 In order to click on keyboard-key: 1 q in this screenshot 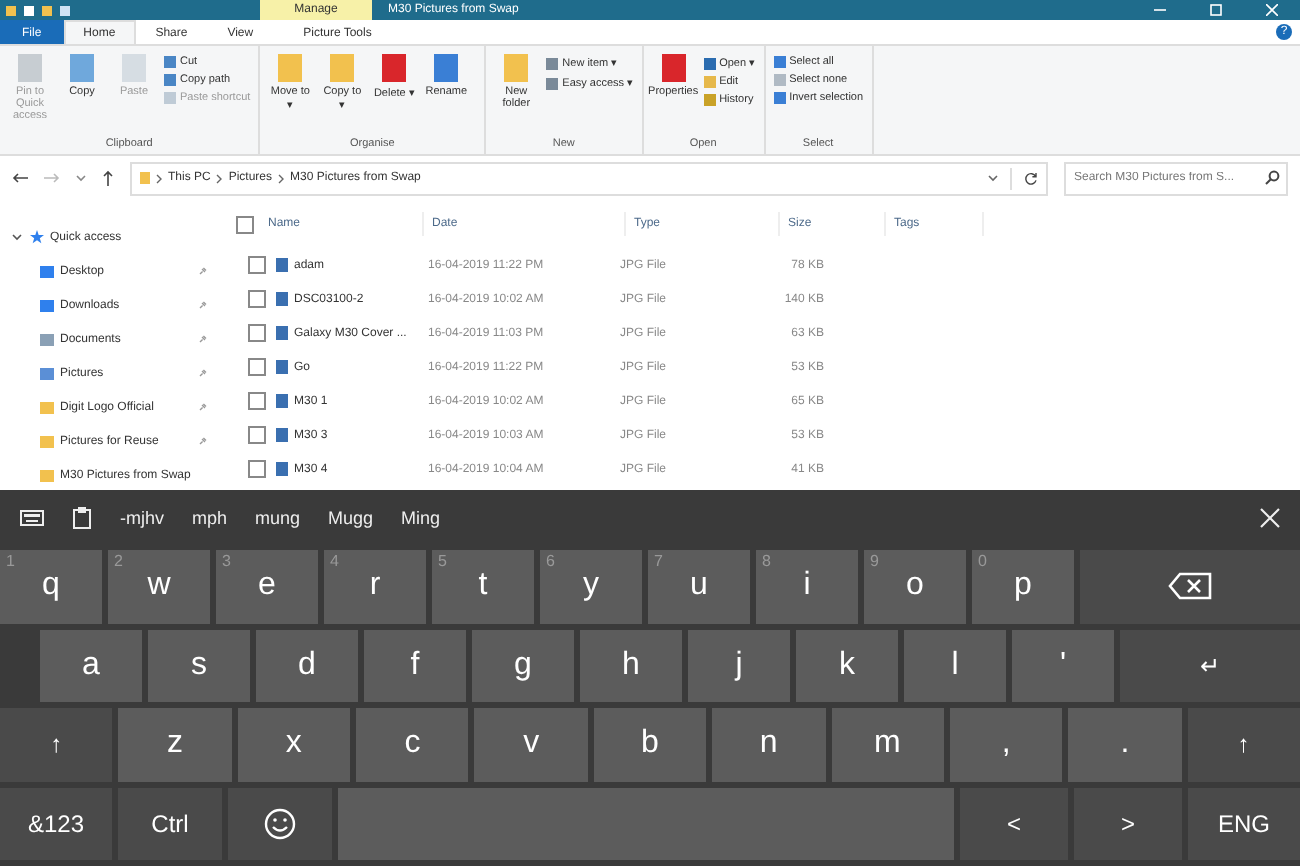, I will do `click(51, 586)`.